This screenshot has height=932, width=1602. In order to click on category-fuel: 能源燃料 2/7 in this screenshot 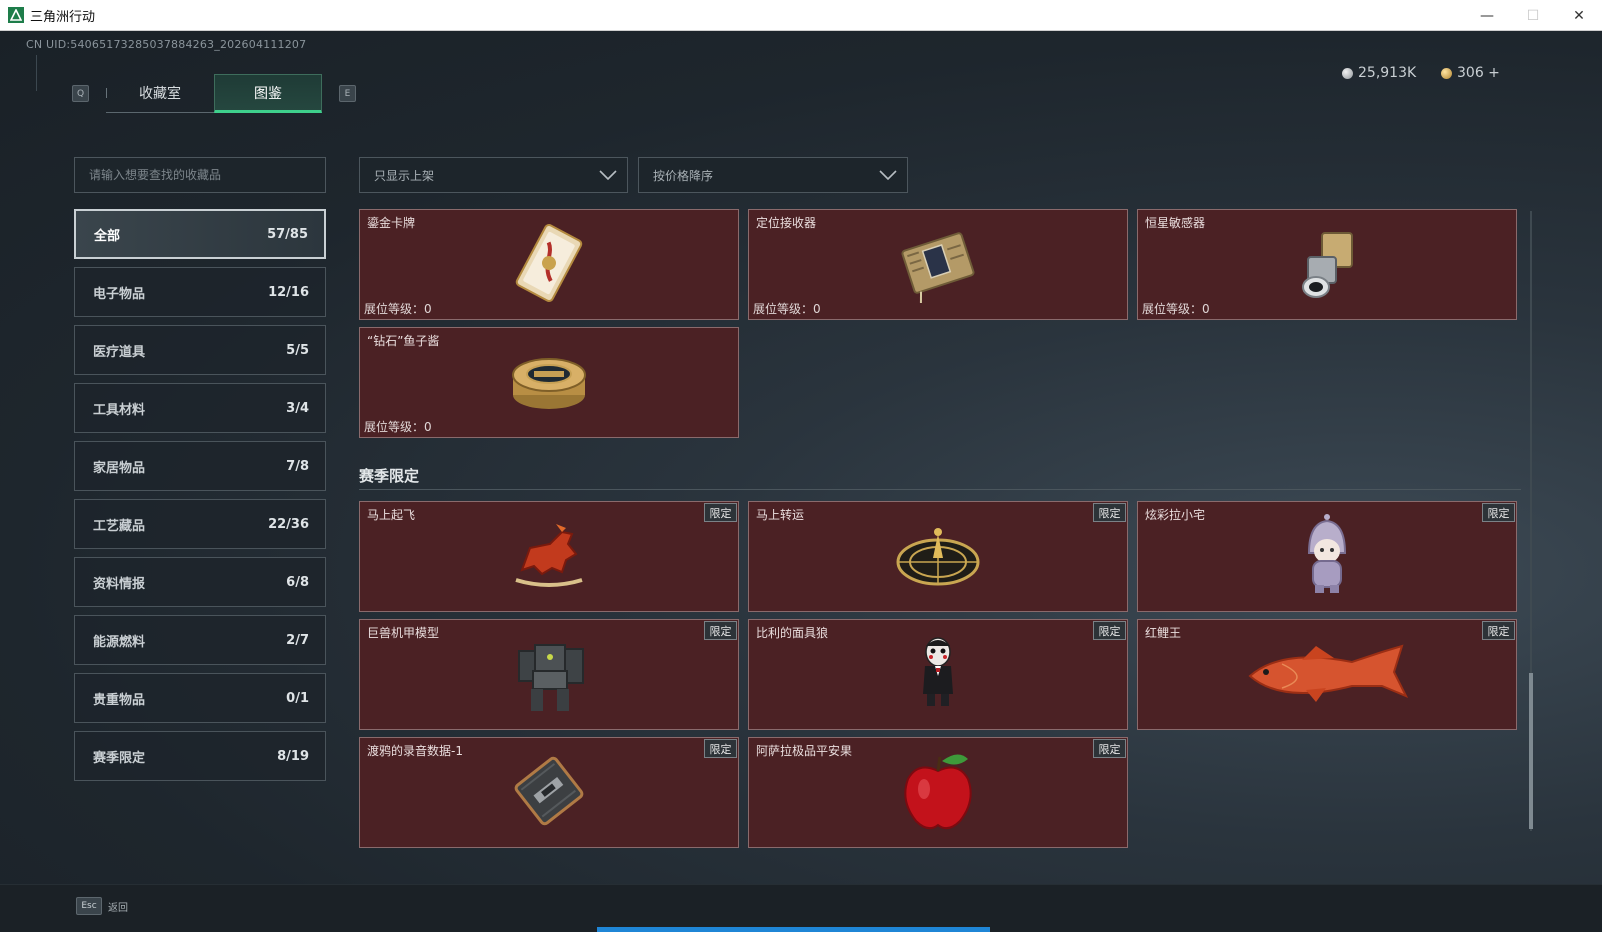, I will do `click(200, 640)`.